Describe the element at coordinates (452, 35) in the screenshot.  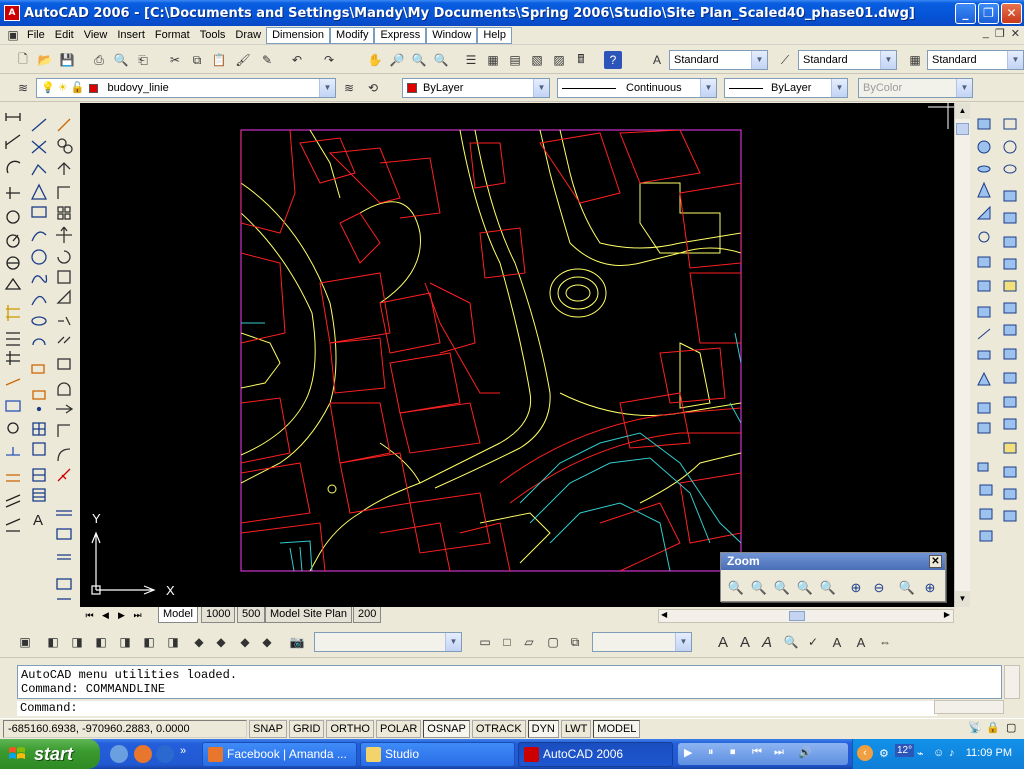
I see `menu-window: Window` at that location.